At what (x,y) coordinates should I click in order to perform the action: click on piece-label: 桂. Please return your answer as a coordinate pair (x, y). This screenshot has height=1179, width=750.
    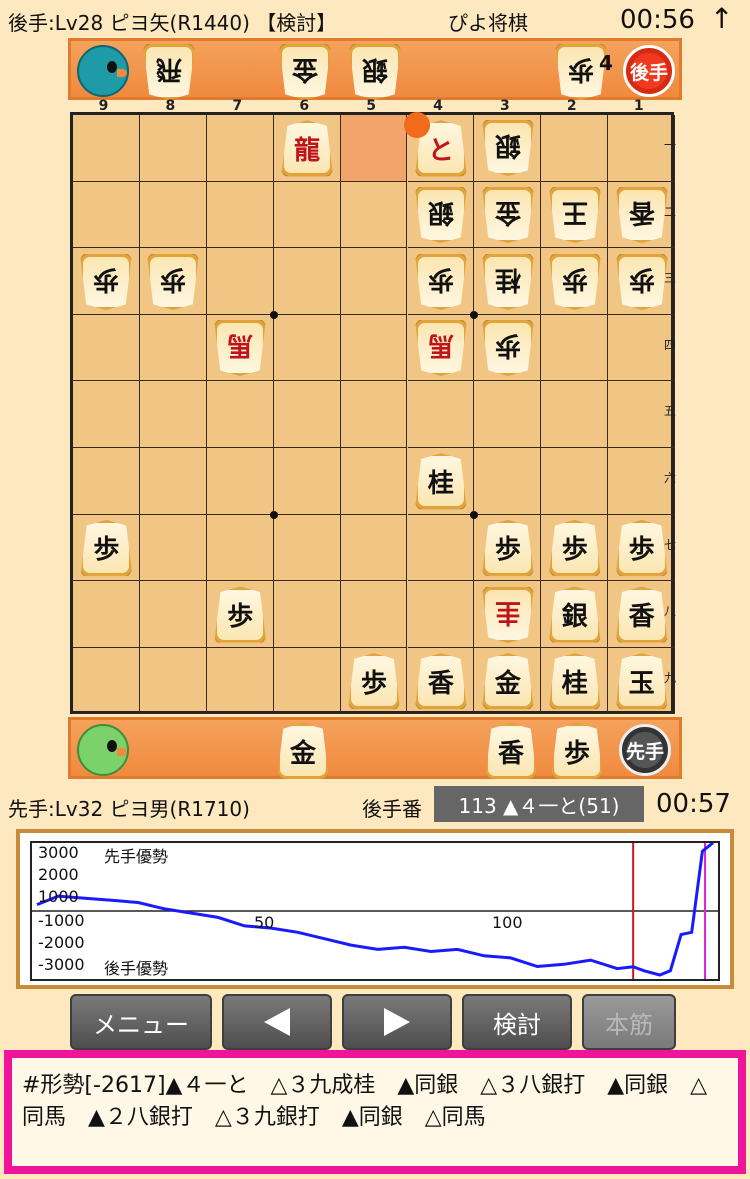
    Looking at the image, I should click on (440, 483).